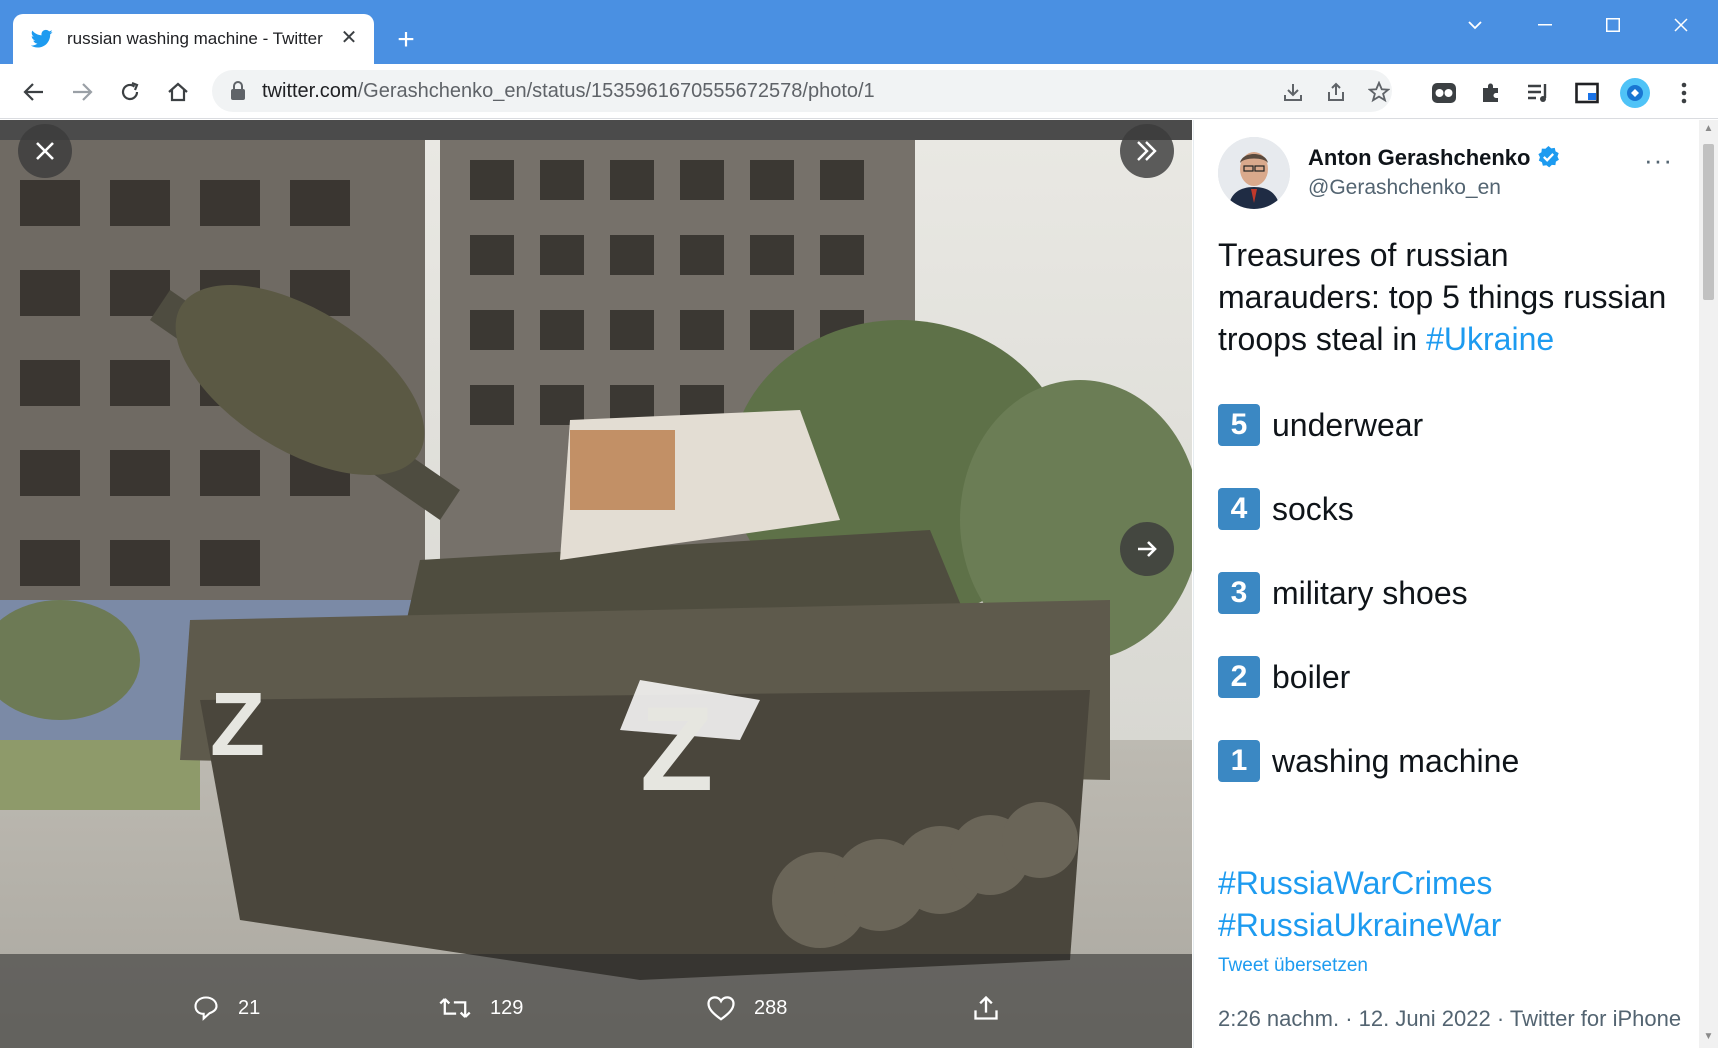  Describe the element at coordinates (1311, 676) in the screenshot. I see `list-item-label: boiler` at that location.